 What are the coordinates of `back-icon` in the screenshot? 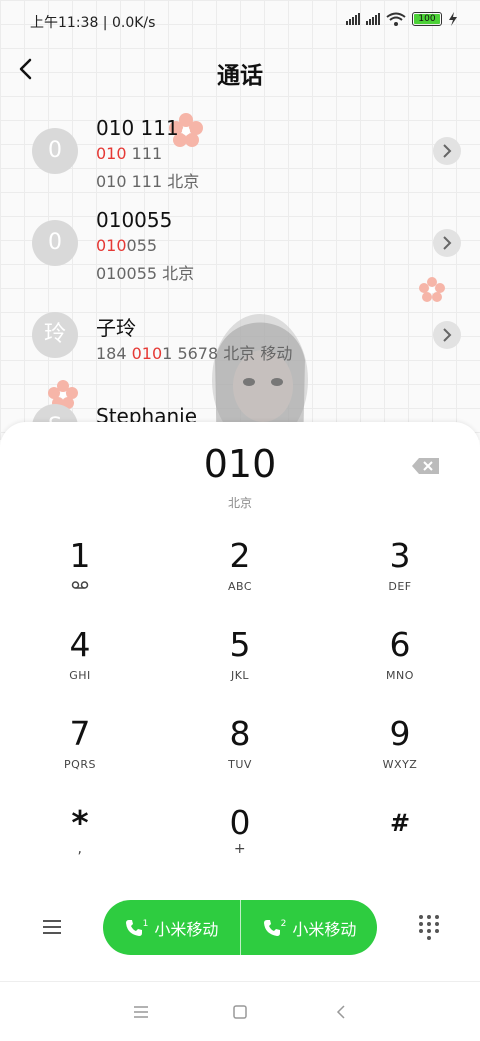 It's located at (341, 1012).